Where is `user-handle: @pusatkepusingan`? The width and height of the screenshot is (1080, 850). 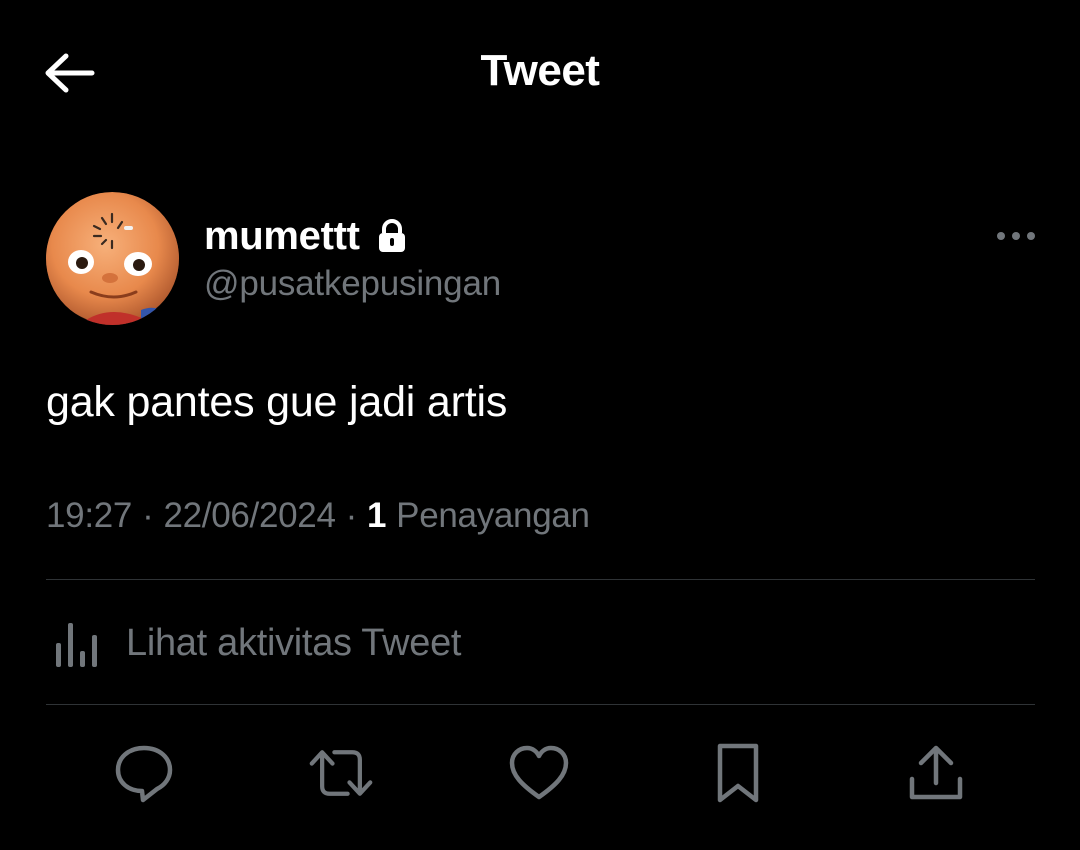
user-handle: @pusatkepusingan is located at coordinates (352, 284).